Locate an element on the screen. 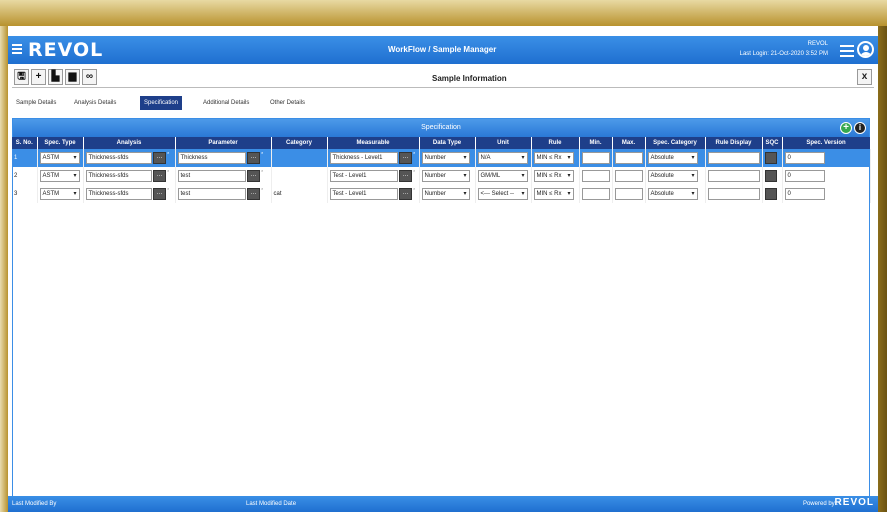  unit-select: <--- Select -- ▾ is located at coordinates (502, 194).